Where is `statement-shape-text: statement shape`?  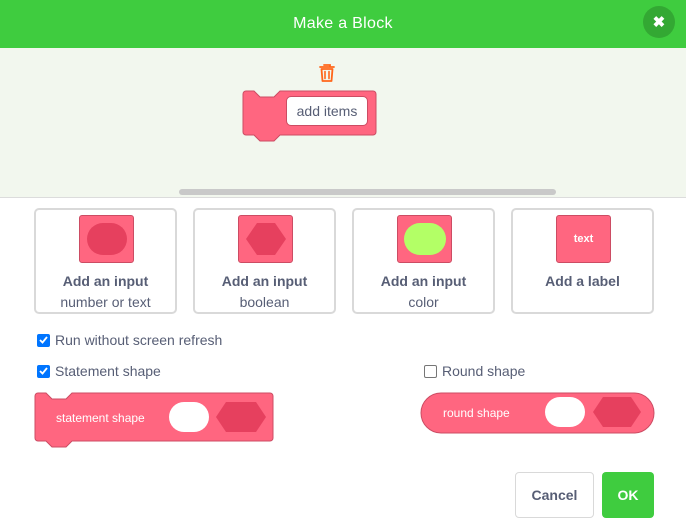 statement-shape-text: statement shape is located at coordinates (100, 418).